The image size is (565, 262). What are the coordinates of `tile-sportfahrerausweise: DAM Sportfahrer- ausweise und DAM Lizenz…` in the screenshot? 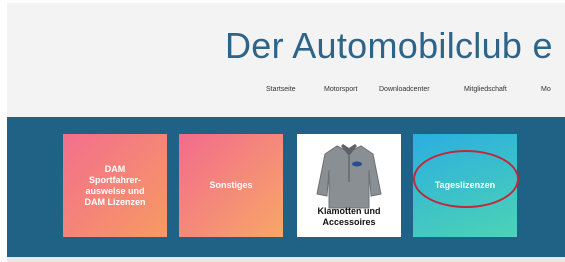 It's located at (115, 185).